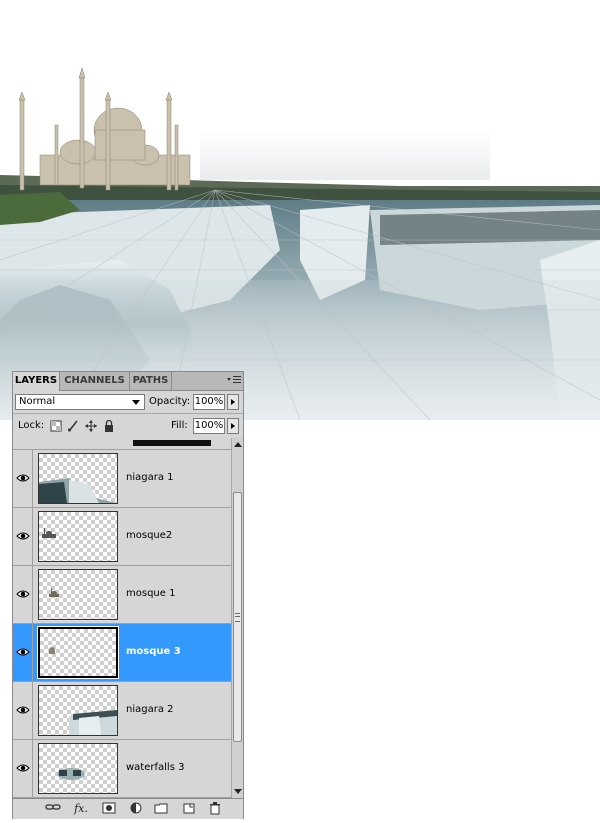 This screenshot has width=600, height=823. What do you see at coordinates (128, 808) in the screenshot?
I see `layers-footer: fx.` at bounding box center [128, 808].